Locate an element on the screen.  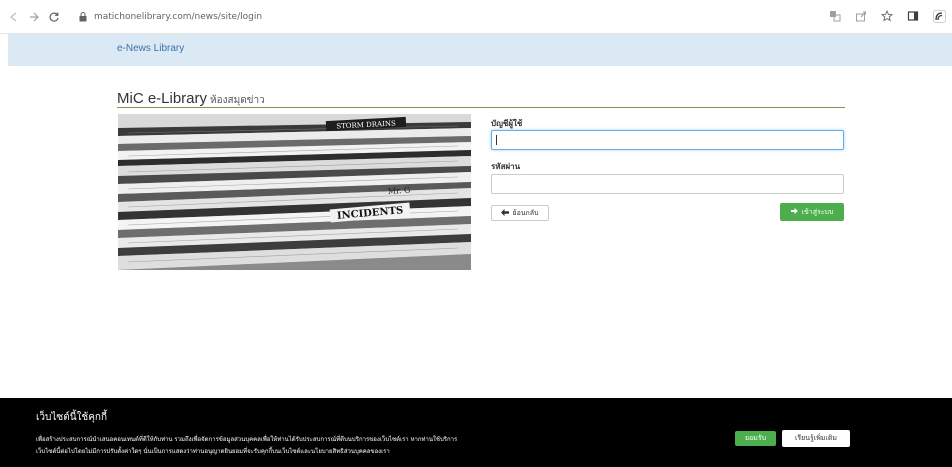
site-header: e-News Library is located at coordinates (480, 50).